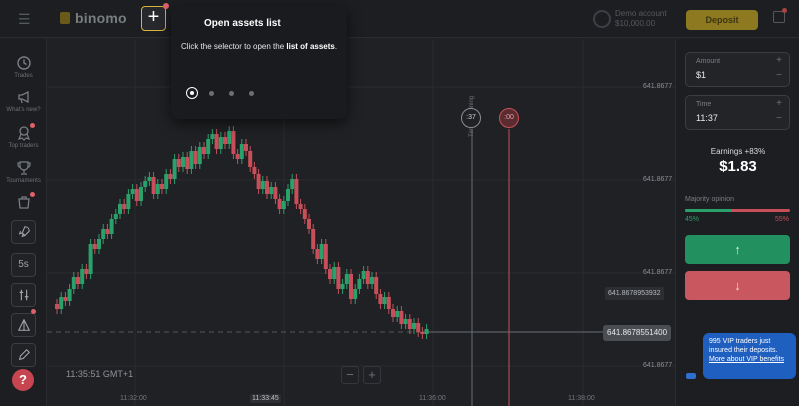  What do you see at coordinates (781, 219) in the screenshot?
I see `majority-down-percent: 55%` at bounding box center [781, 219].